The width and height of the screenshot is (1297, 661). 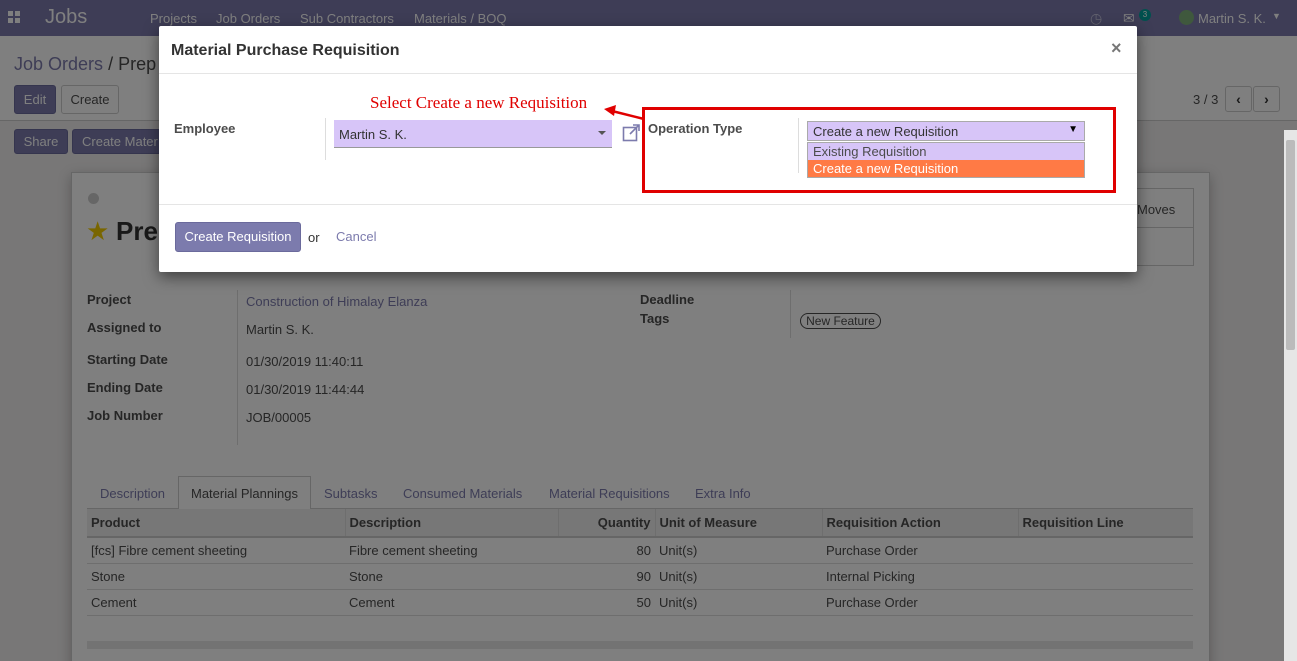 I want to click on employee-label: Employee, so click(x=205, y=128).